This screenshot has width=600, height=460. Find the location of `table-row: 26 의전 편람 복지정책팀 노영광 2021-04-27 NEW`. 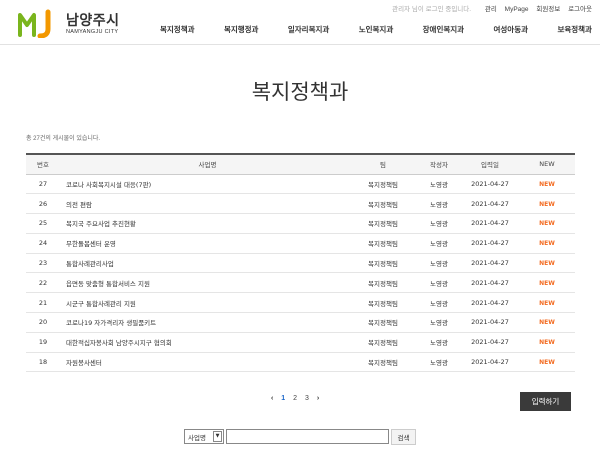

table-row: 26 의전 편람 복지정책팀 노영광 2021-04-27 NEW is located at coordinates (300, 204).